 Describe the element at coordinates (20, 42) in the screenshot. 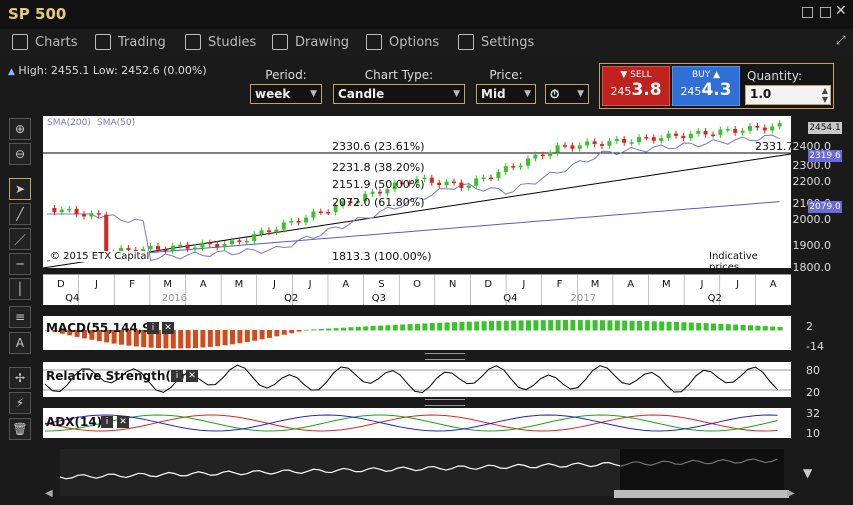

I see `bar-chart-icon` at that location.